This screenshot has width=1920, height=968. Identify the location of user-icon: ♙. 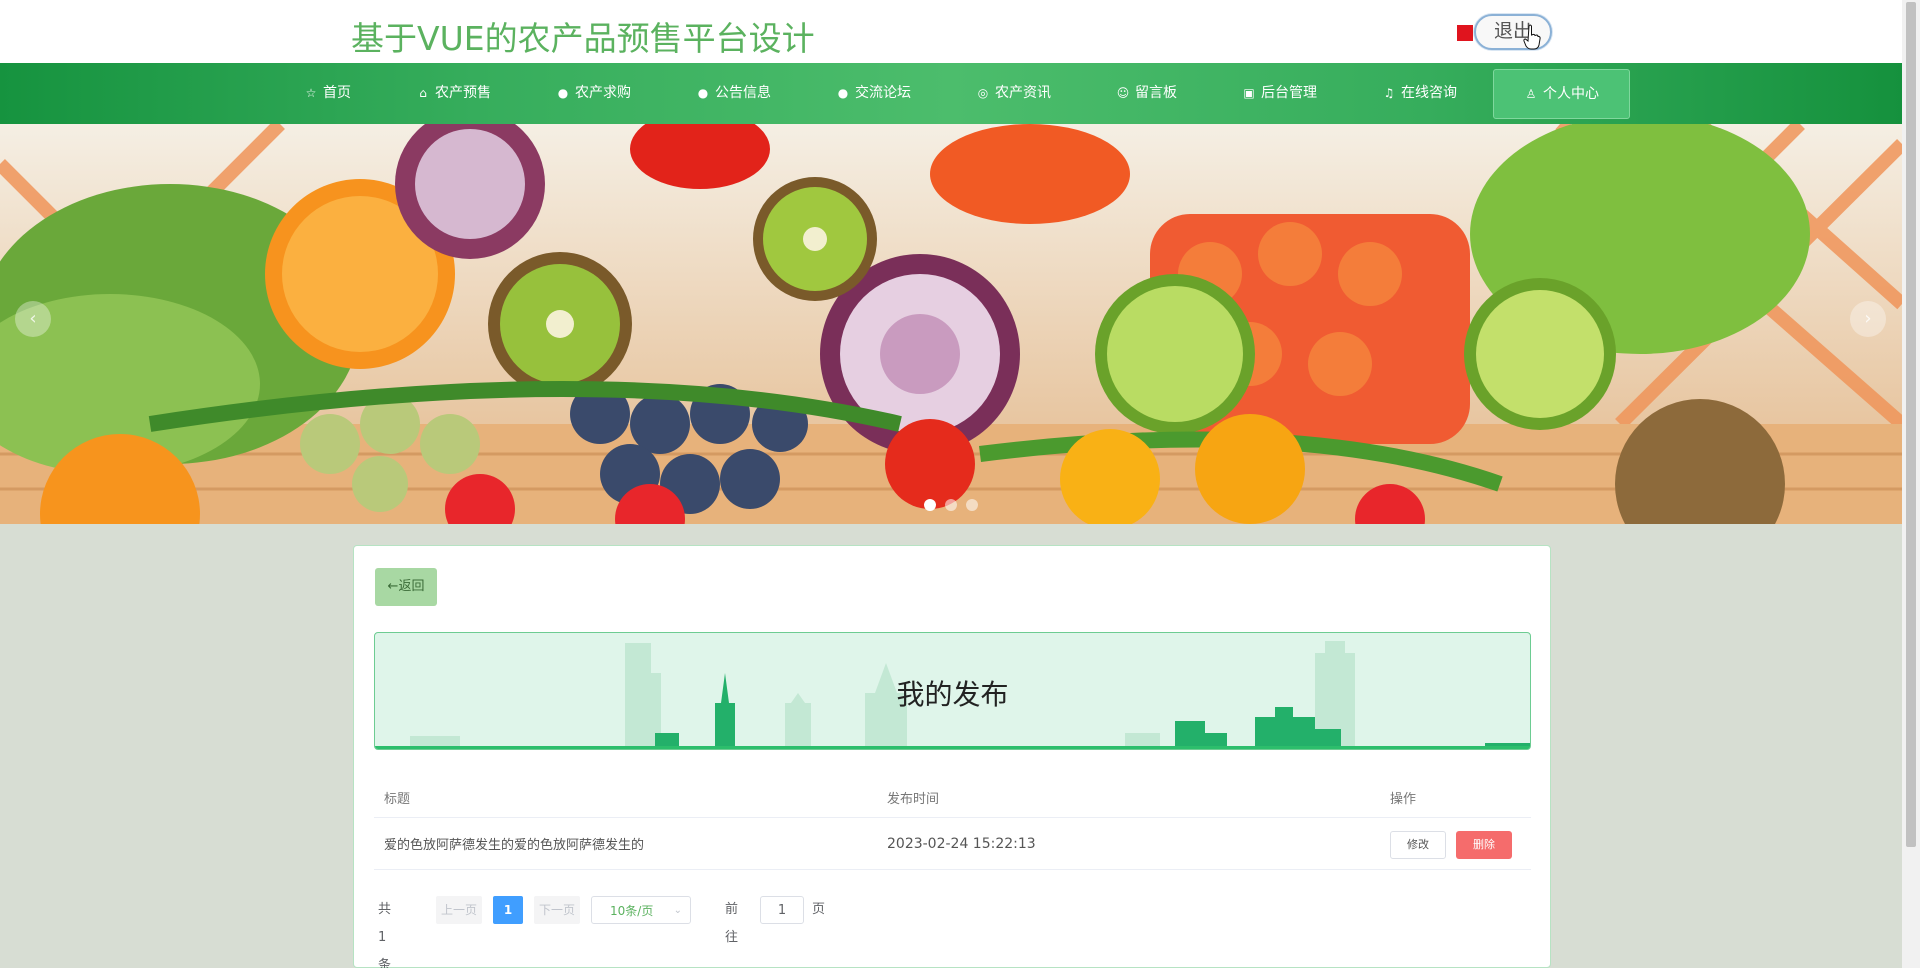
(1531, 94).